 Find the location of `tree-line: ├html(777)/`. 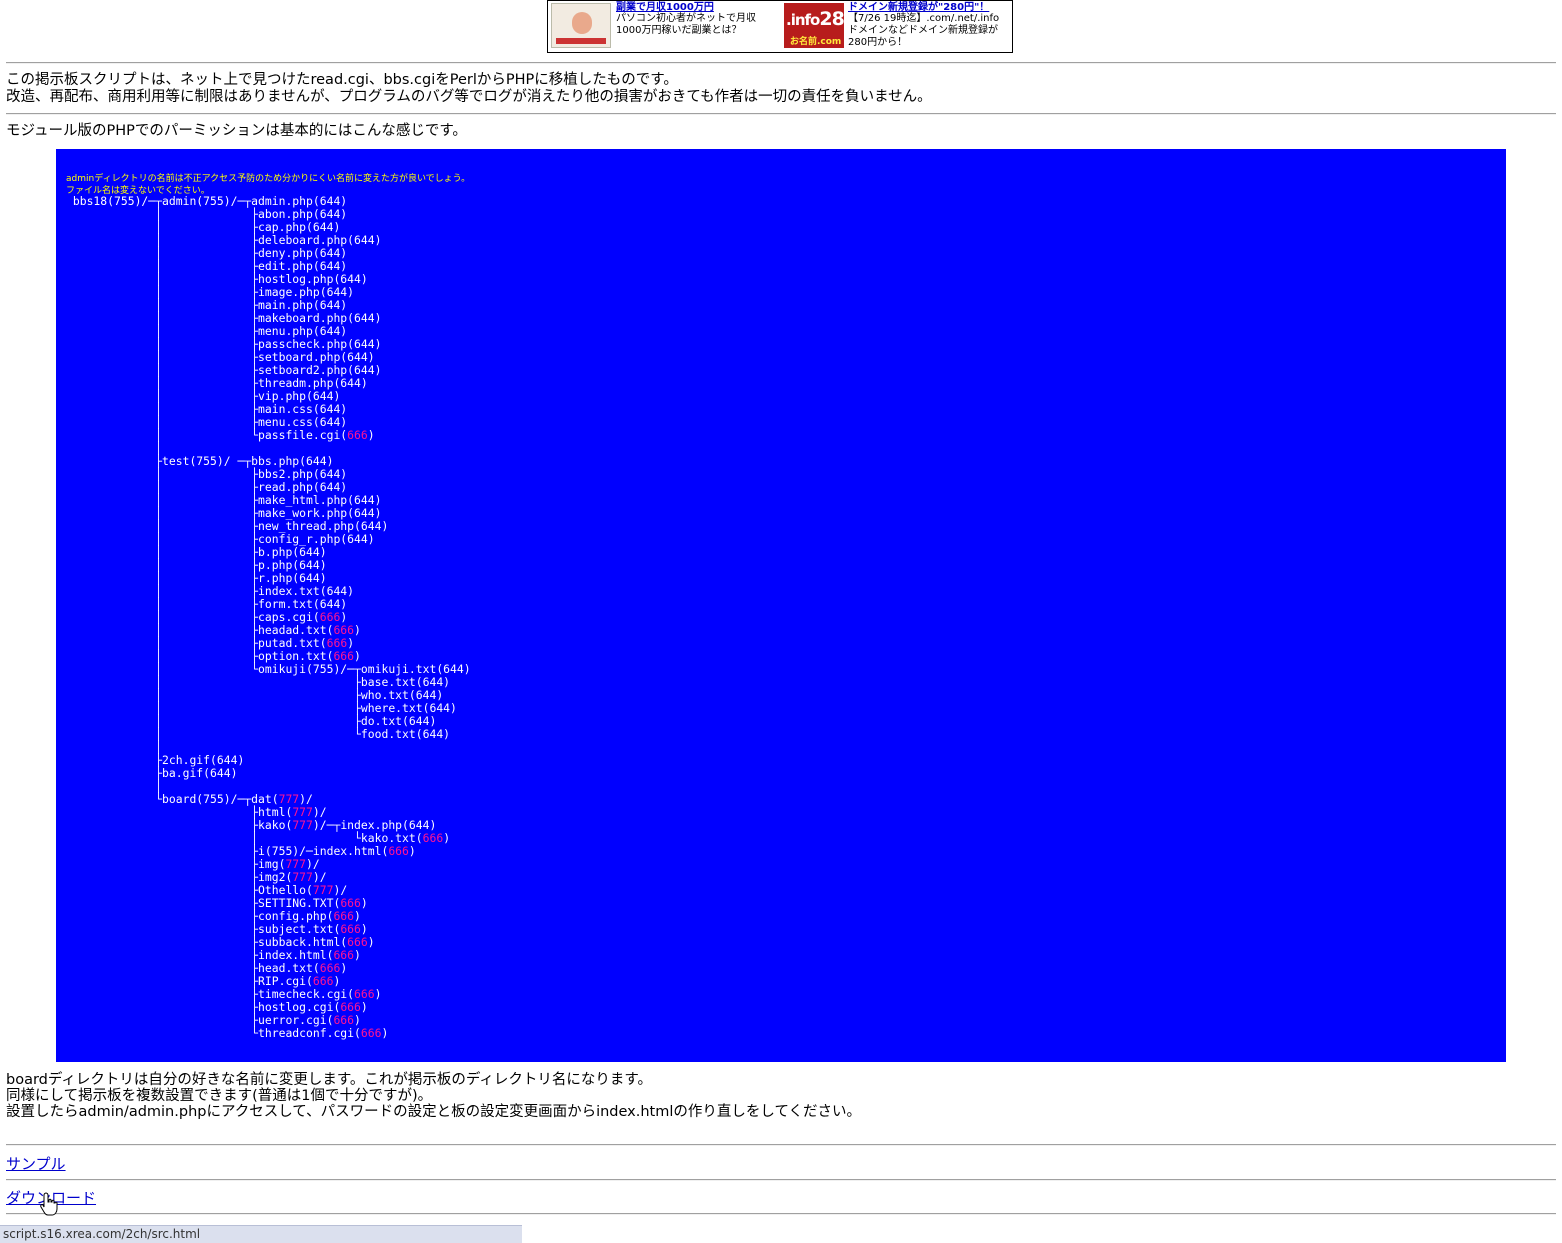

tree-line: ├html(777)/ is located at coordinates (196, 812).